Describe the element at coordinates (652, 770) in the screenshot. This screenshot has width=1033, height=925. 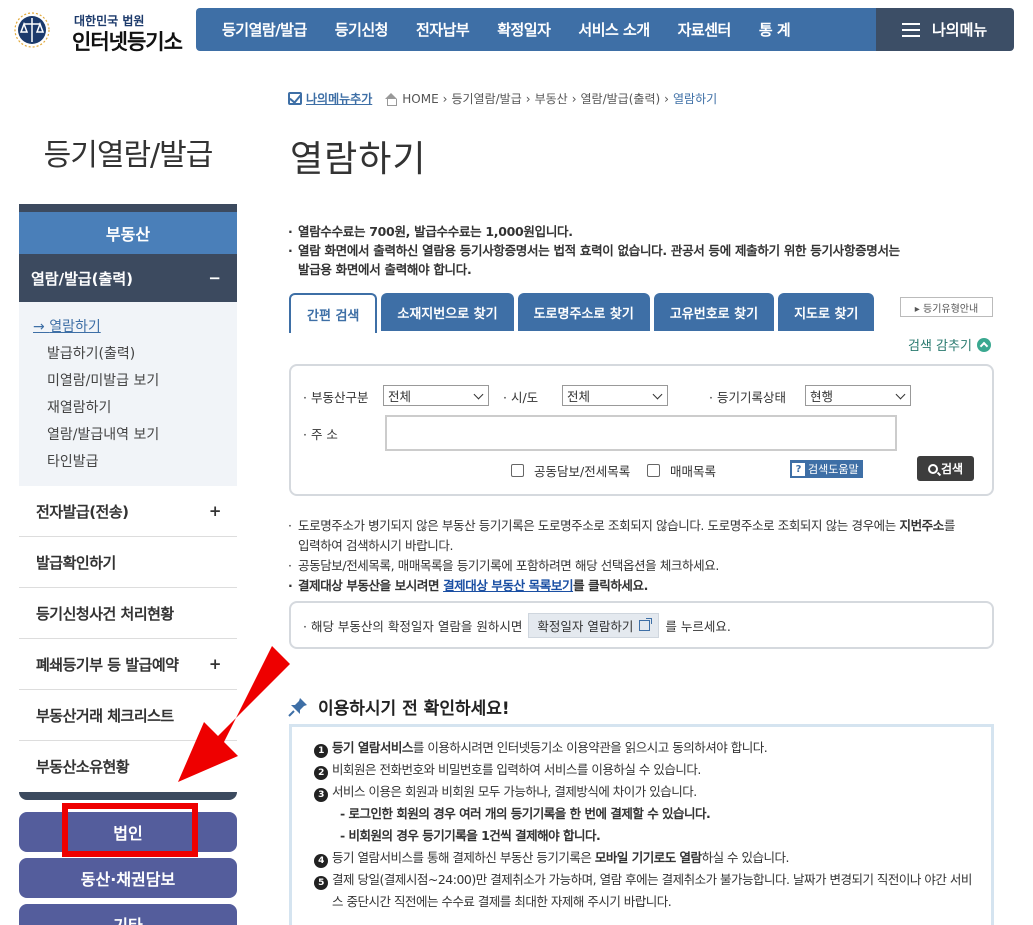
I see `notice-item: 2 비회원은 전화번호와 비밀번호를 입력하여 서비스를 이용하실 수 있습니다.` at that location.